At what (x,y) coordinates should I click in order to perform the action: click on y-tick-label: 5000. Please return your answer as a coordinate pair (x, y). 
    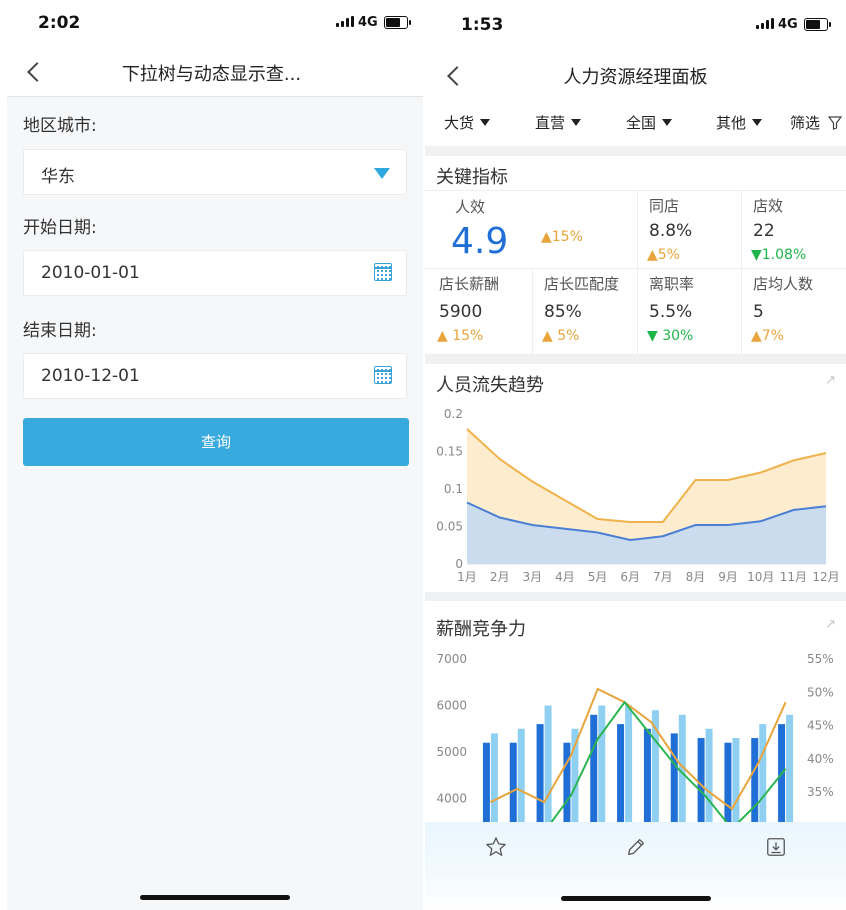
    Looking at the image, I should click on (451, 752).